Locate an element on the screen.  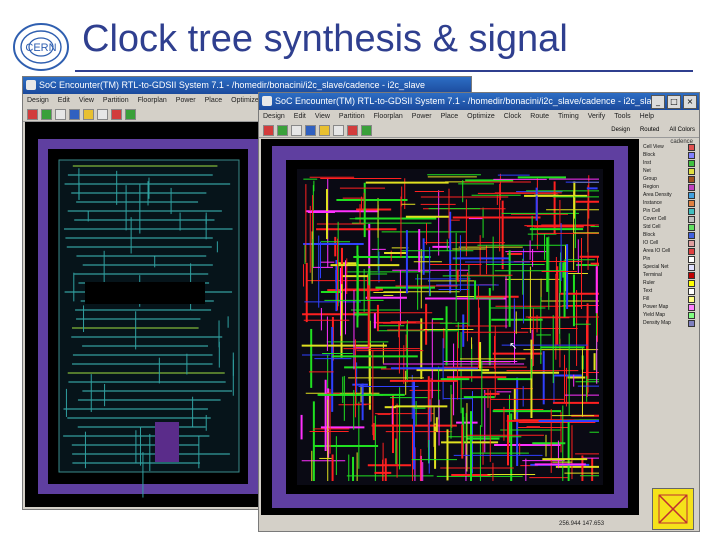
layer-row: Area Density is located at coordinates (669, 195).